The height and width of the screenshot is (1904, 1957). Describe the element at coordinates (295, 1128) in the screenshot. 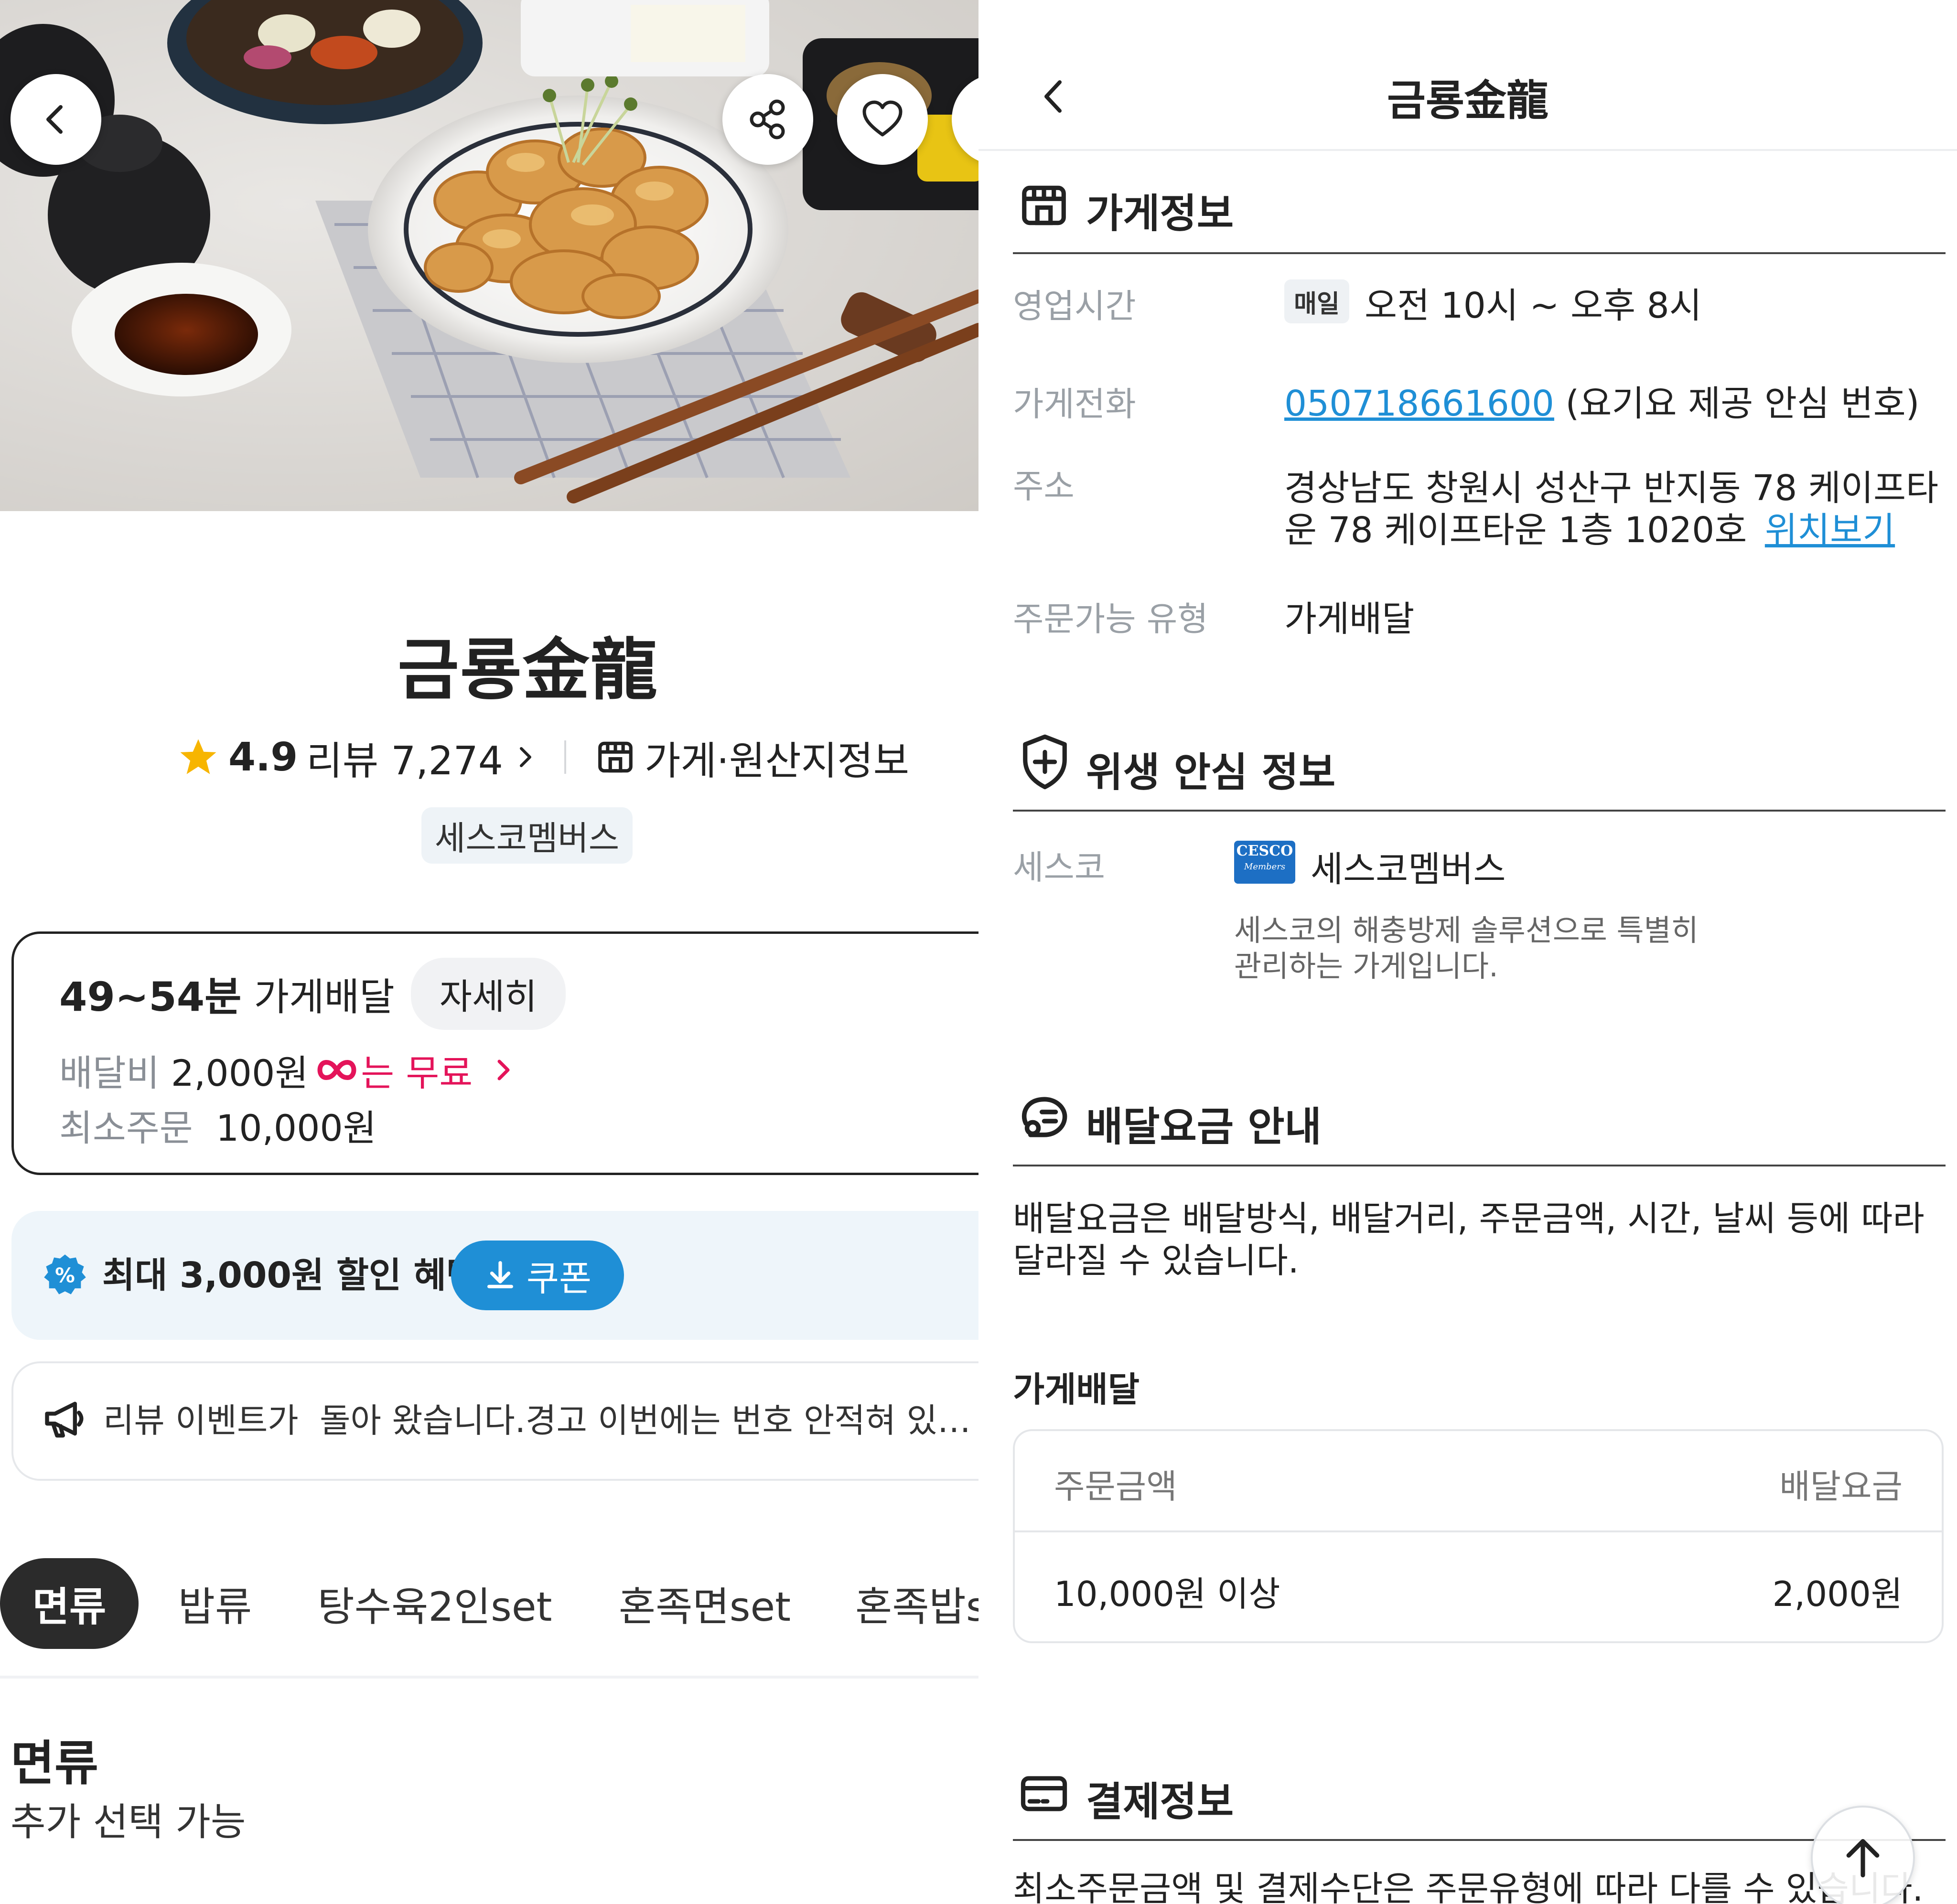

I see `min-order-value: 10,000원` at that location.